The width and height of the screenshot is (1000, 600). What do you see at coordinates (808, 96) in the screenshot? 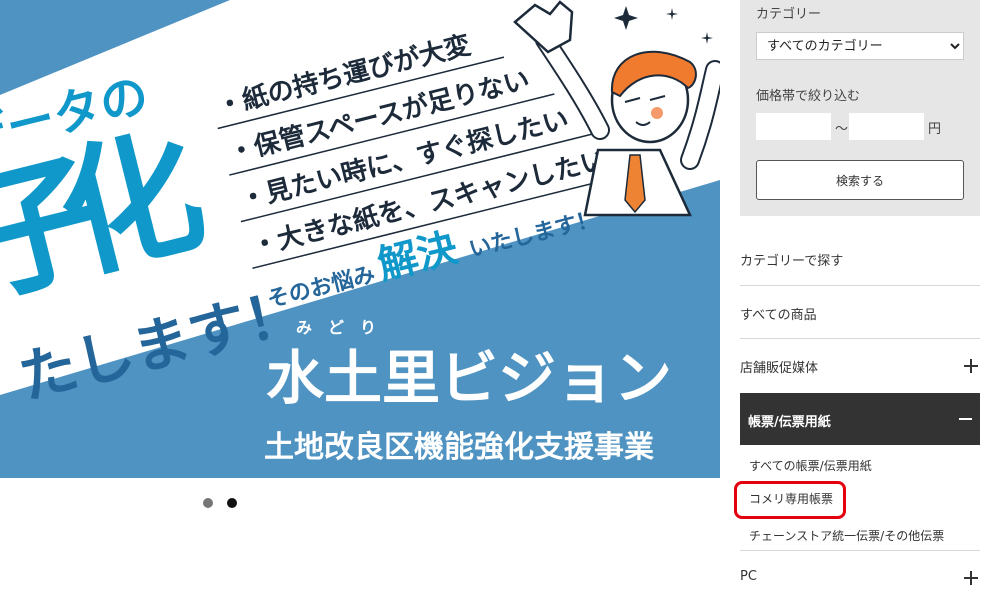
I see `price-range-label: 価格帯で絞り込む` at bounding box center [808, 96].